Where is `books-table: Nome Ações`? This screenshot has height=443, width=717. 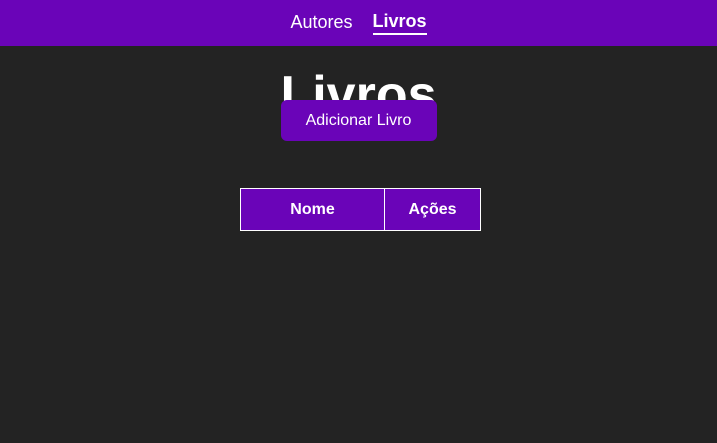
books-table: Nome Ações is located at coordinates (360, 209).